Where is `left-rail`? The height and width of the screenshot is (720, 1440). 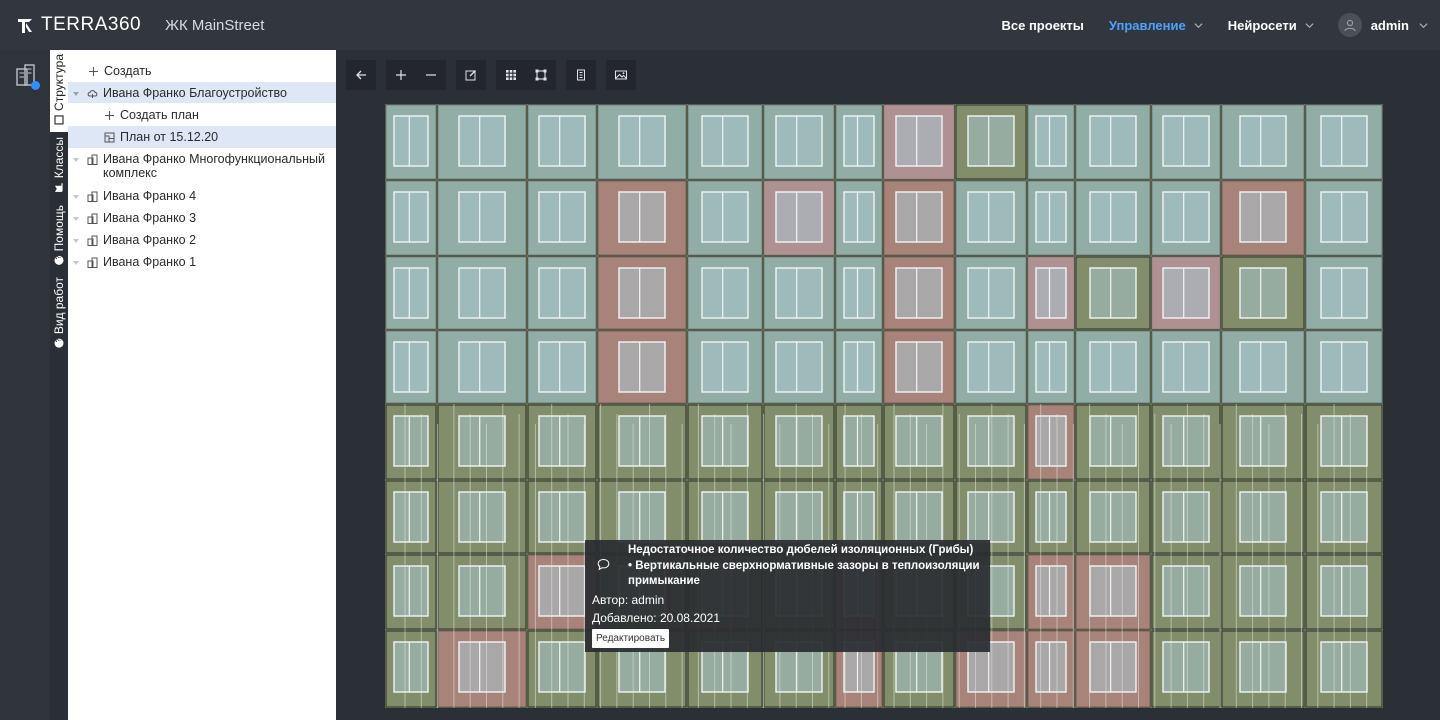 left-rail is located at coordinates (25, 385).